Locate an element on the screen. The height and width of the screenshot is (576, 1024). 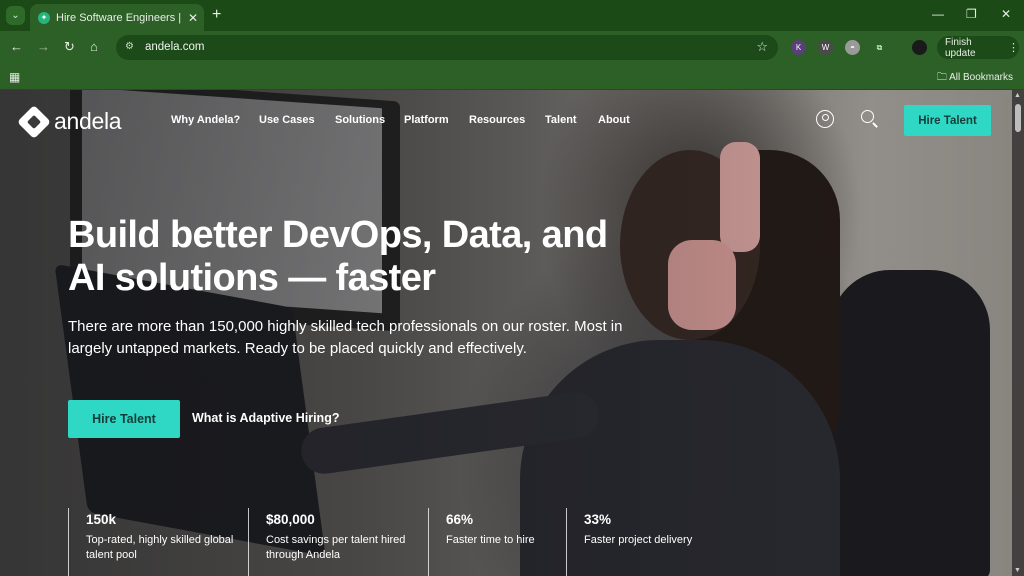
andela-logo: andela is located at coordinates (69, 121).